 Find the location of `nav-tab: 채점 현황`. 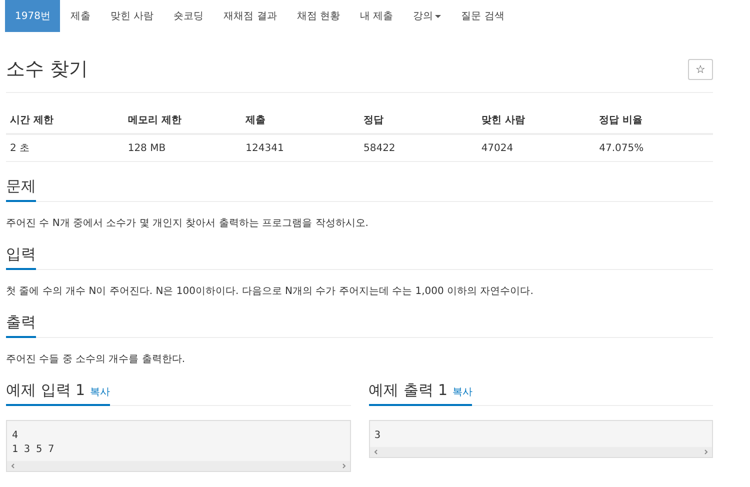

nav-tab: 채점 현황 is located at coordinates (318, 16).